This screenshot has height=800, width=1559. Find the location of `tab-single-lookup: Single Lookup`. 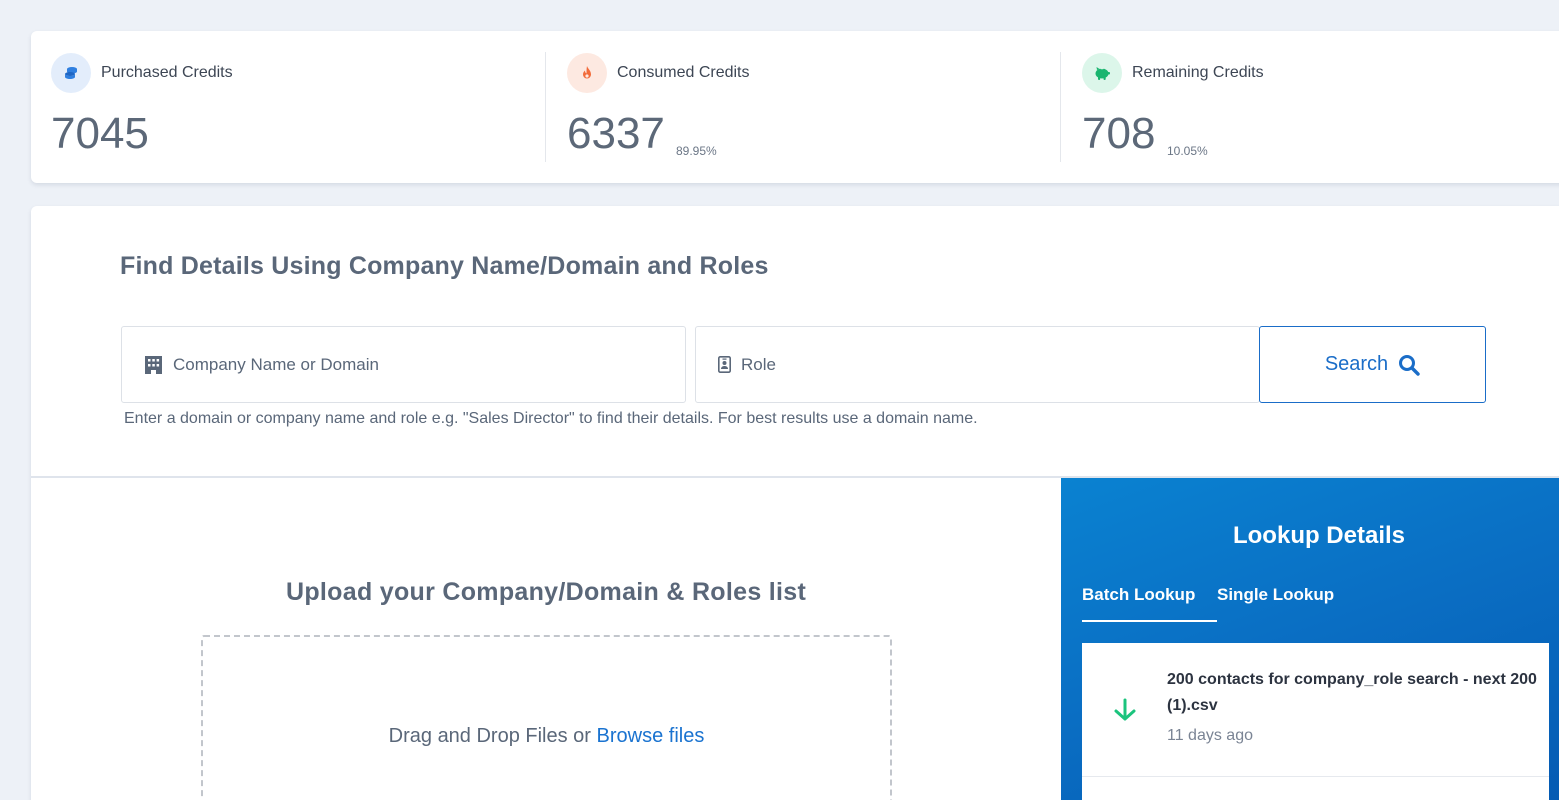

tab-single-lookup: Single Lookup is located at coordinates (1275, 595).